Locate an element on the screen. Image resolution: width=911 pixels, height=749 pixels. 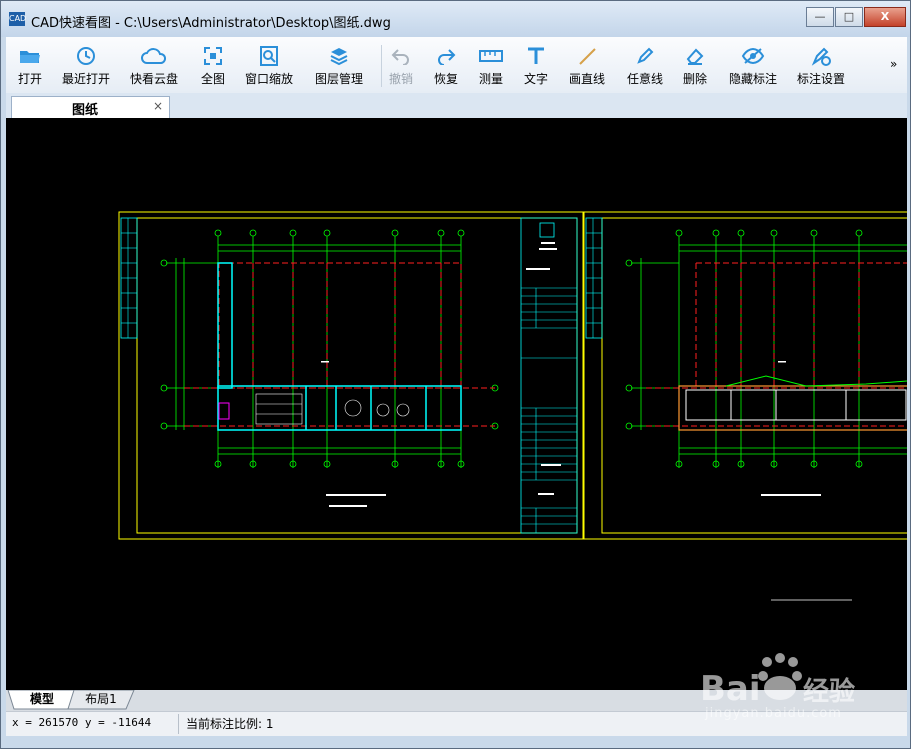
toolbar-label: 文字 is located at coordinates (535, 79).